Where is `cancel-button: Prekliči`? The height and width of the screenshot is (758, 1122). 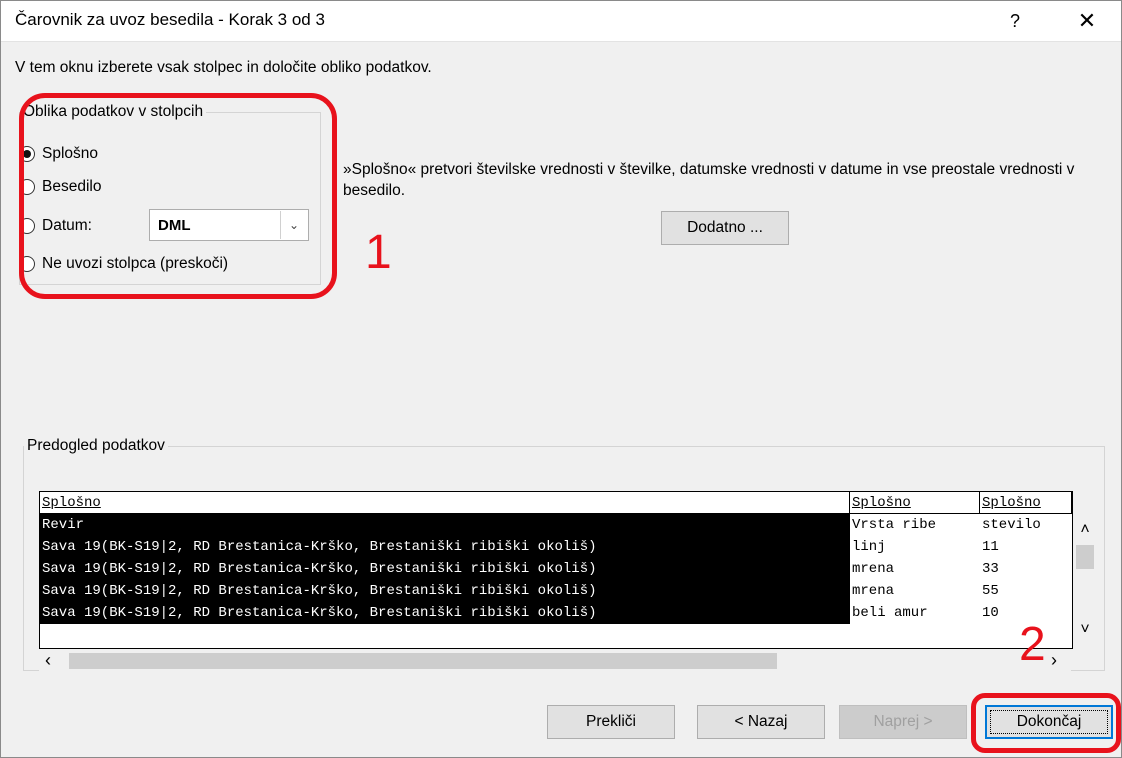
cancel-button: Prekliči is located at coordinates (611, 722).